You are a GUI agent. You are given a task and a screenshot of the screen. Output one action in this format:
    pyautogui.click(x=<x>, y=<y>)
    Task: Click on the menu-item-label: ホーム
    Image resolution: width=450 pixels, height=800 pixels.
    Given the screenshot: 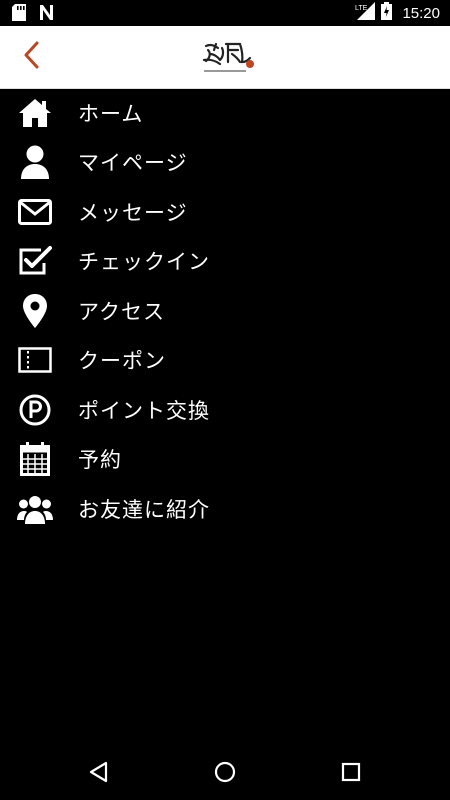 What is the action you would take?
    pyautogui.click(x=111, y=113)
    